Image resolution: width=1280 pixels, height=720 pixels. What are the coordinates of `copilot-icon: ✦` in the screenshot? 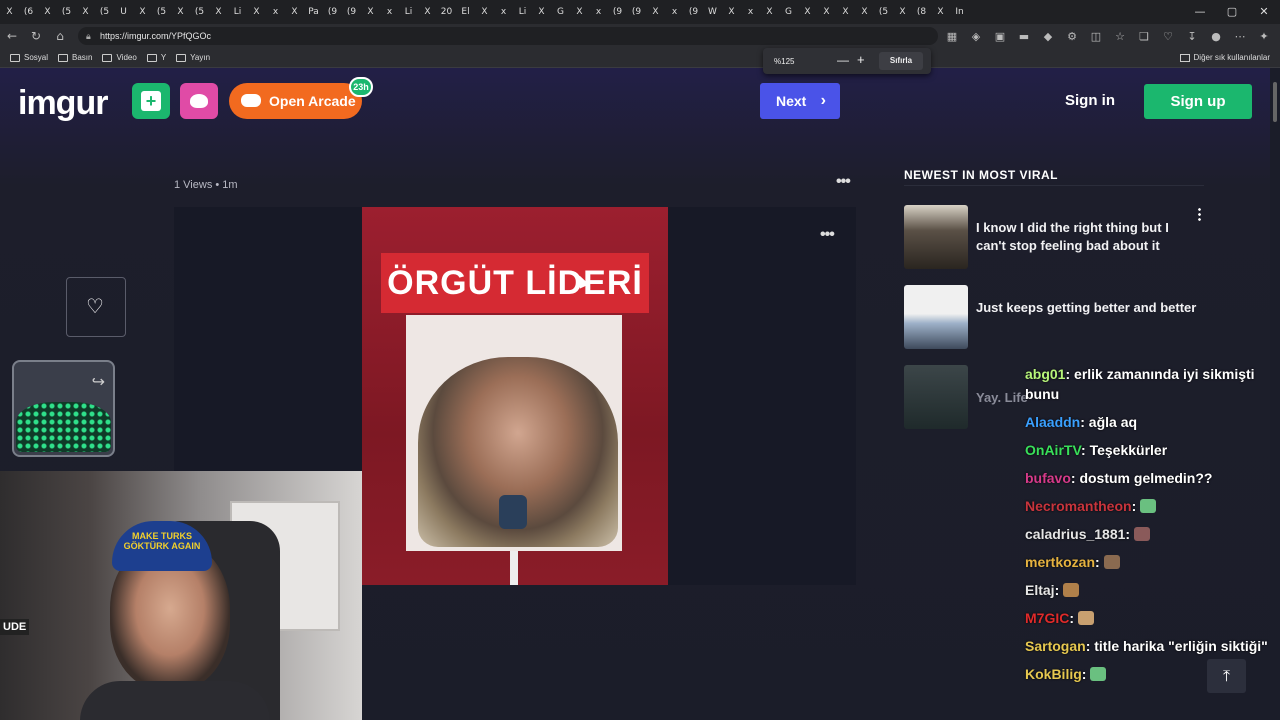 It's located at (1264, 36).